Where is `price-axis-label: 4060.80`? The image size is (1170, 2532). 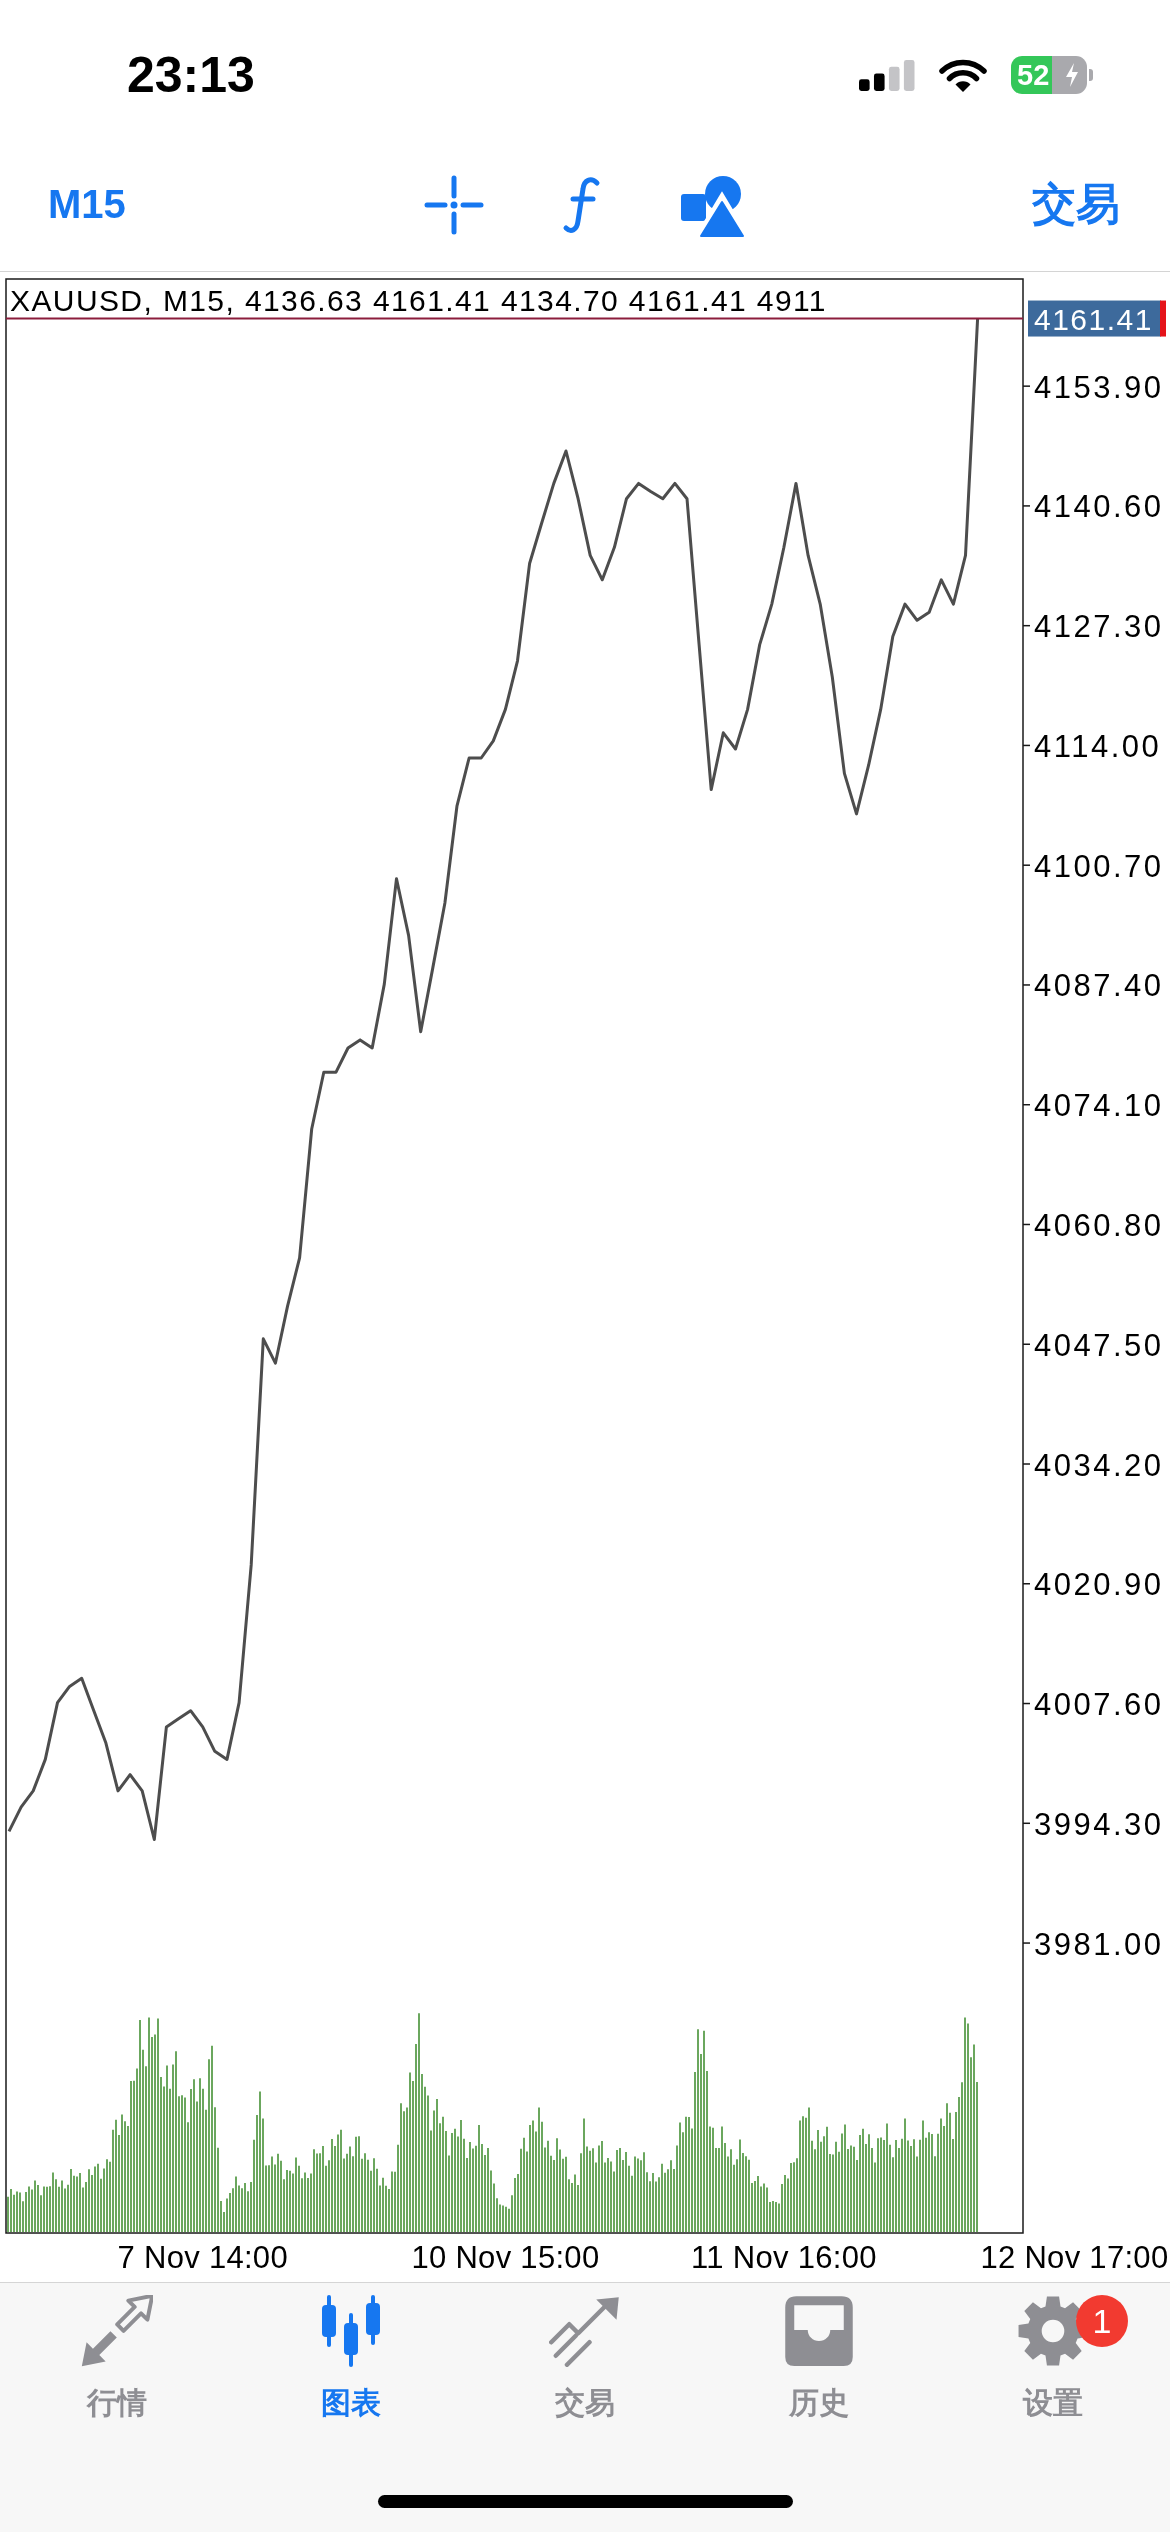 price-axis-label: 4060.80 is located at coordinates (1099, 1225).